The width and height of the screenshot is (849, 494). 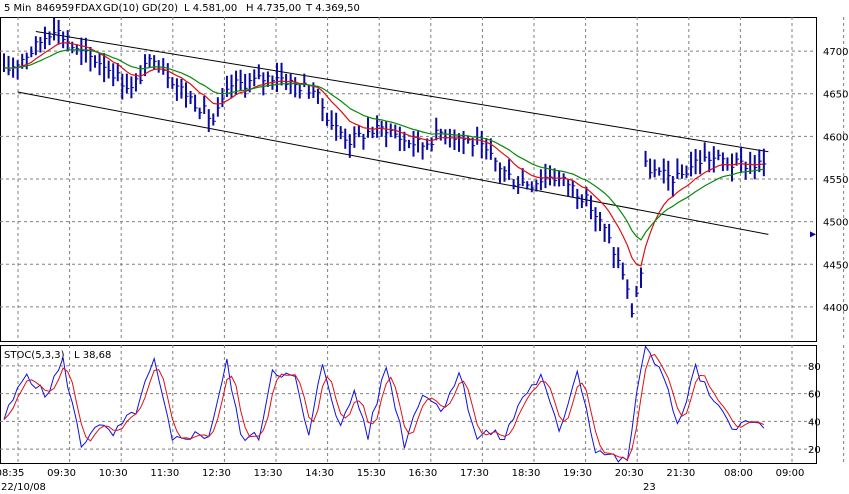 What do you see at coordinates (210, 8) in the screenshot?
I see `header-last: L 4.581,00` at bounding box center [210, 8].